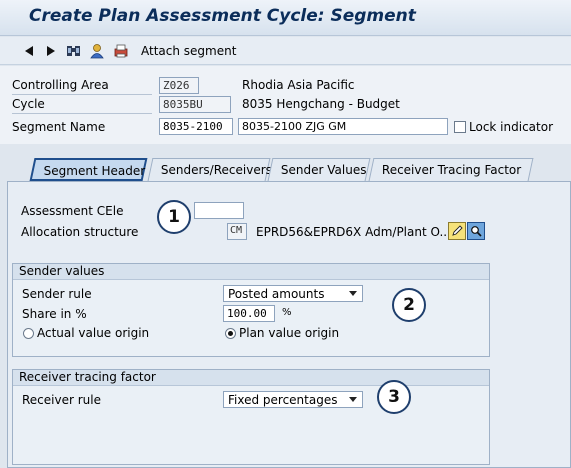 This screenshot has height=468, width=571. Describe the element at coordinates (343, 126) in the screenshot. I see `segment-description-field: 8035-2100 ZJG GM` at that location.